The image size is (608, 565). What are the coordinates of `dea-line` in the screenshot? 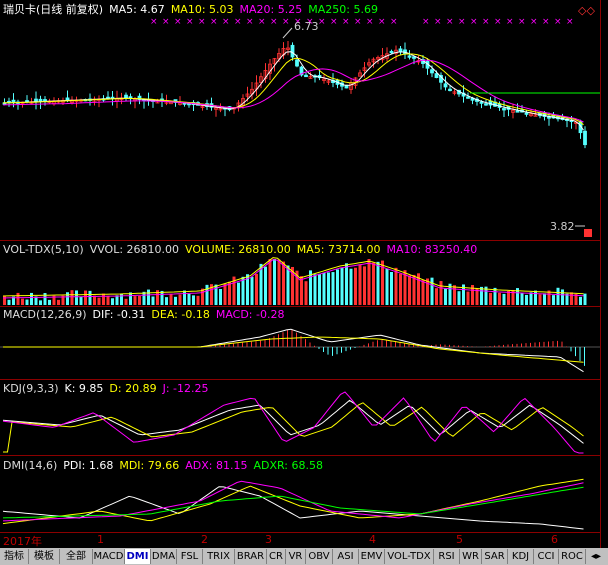 It's located at (293, 349).